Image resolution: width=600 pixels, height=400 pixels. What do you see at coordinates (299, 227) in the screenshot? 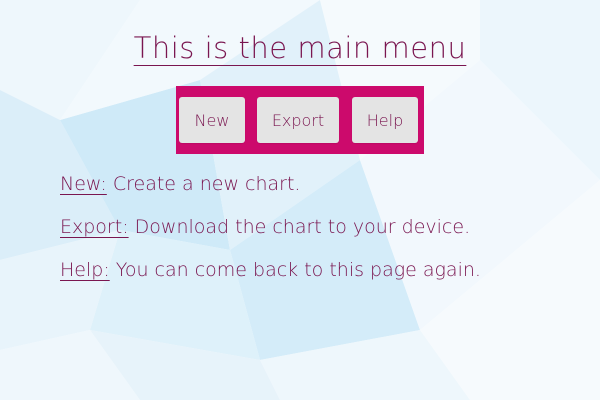
I see `export-description-text: Download the chart to your device.` at bounding box center [299, 227].